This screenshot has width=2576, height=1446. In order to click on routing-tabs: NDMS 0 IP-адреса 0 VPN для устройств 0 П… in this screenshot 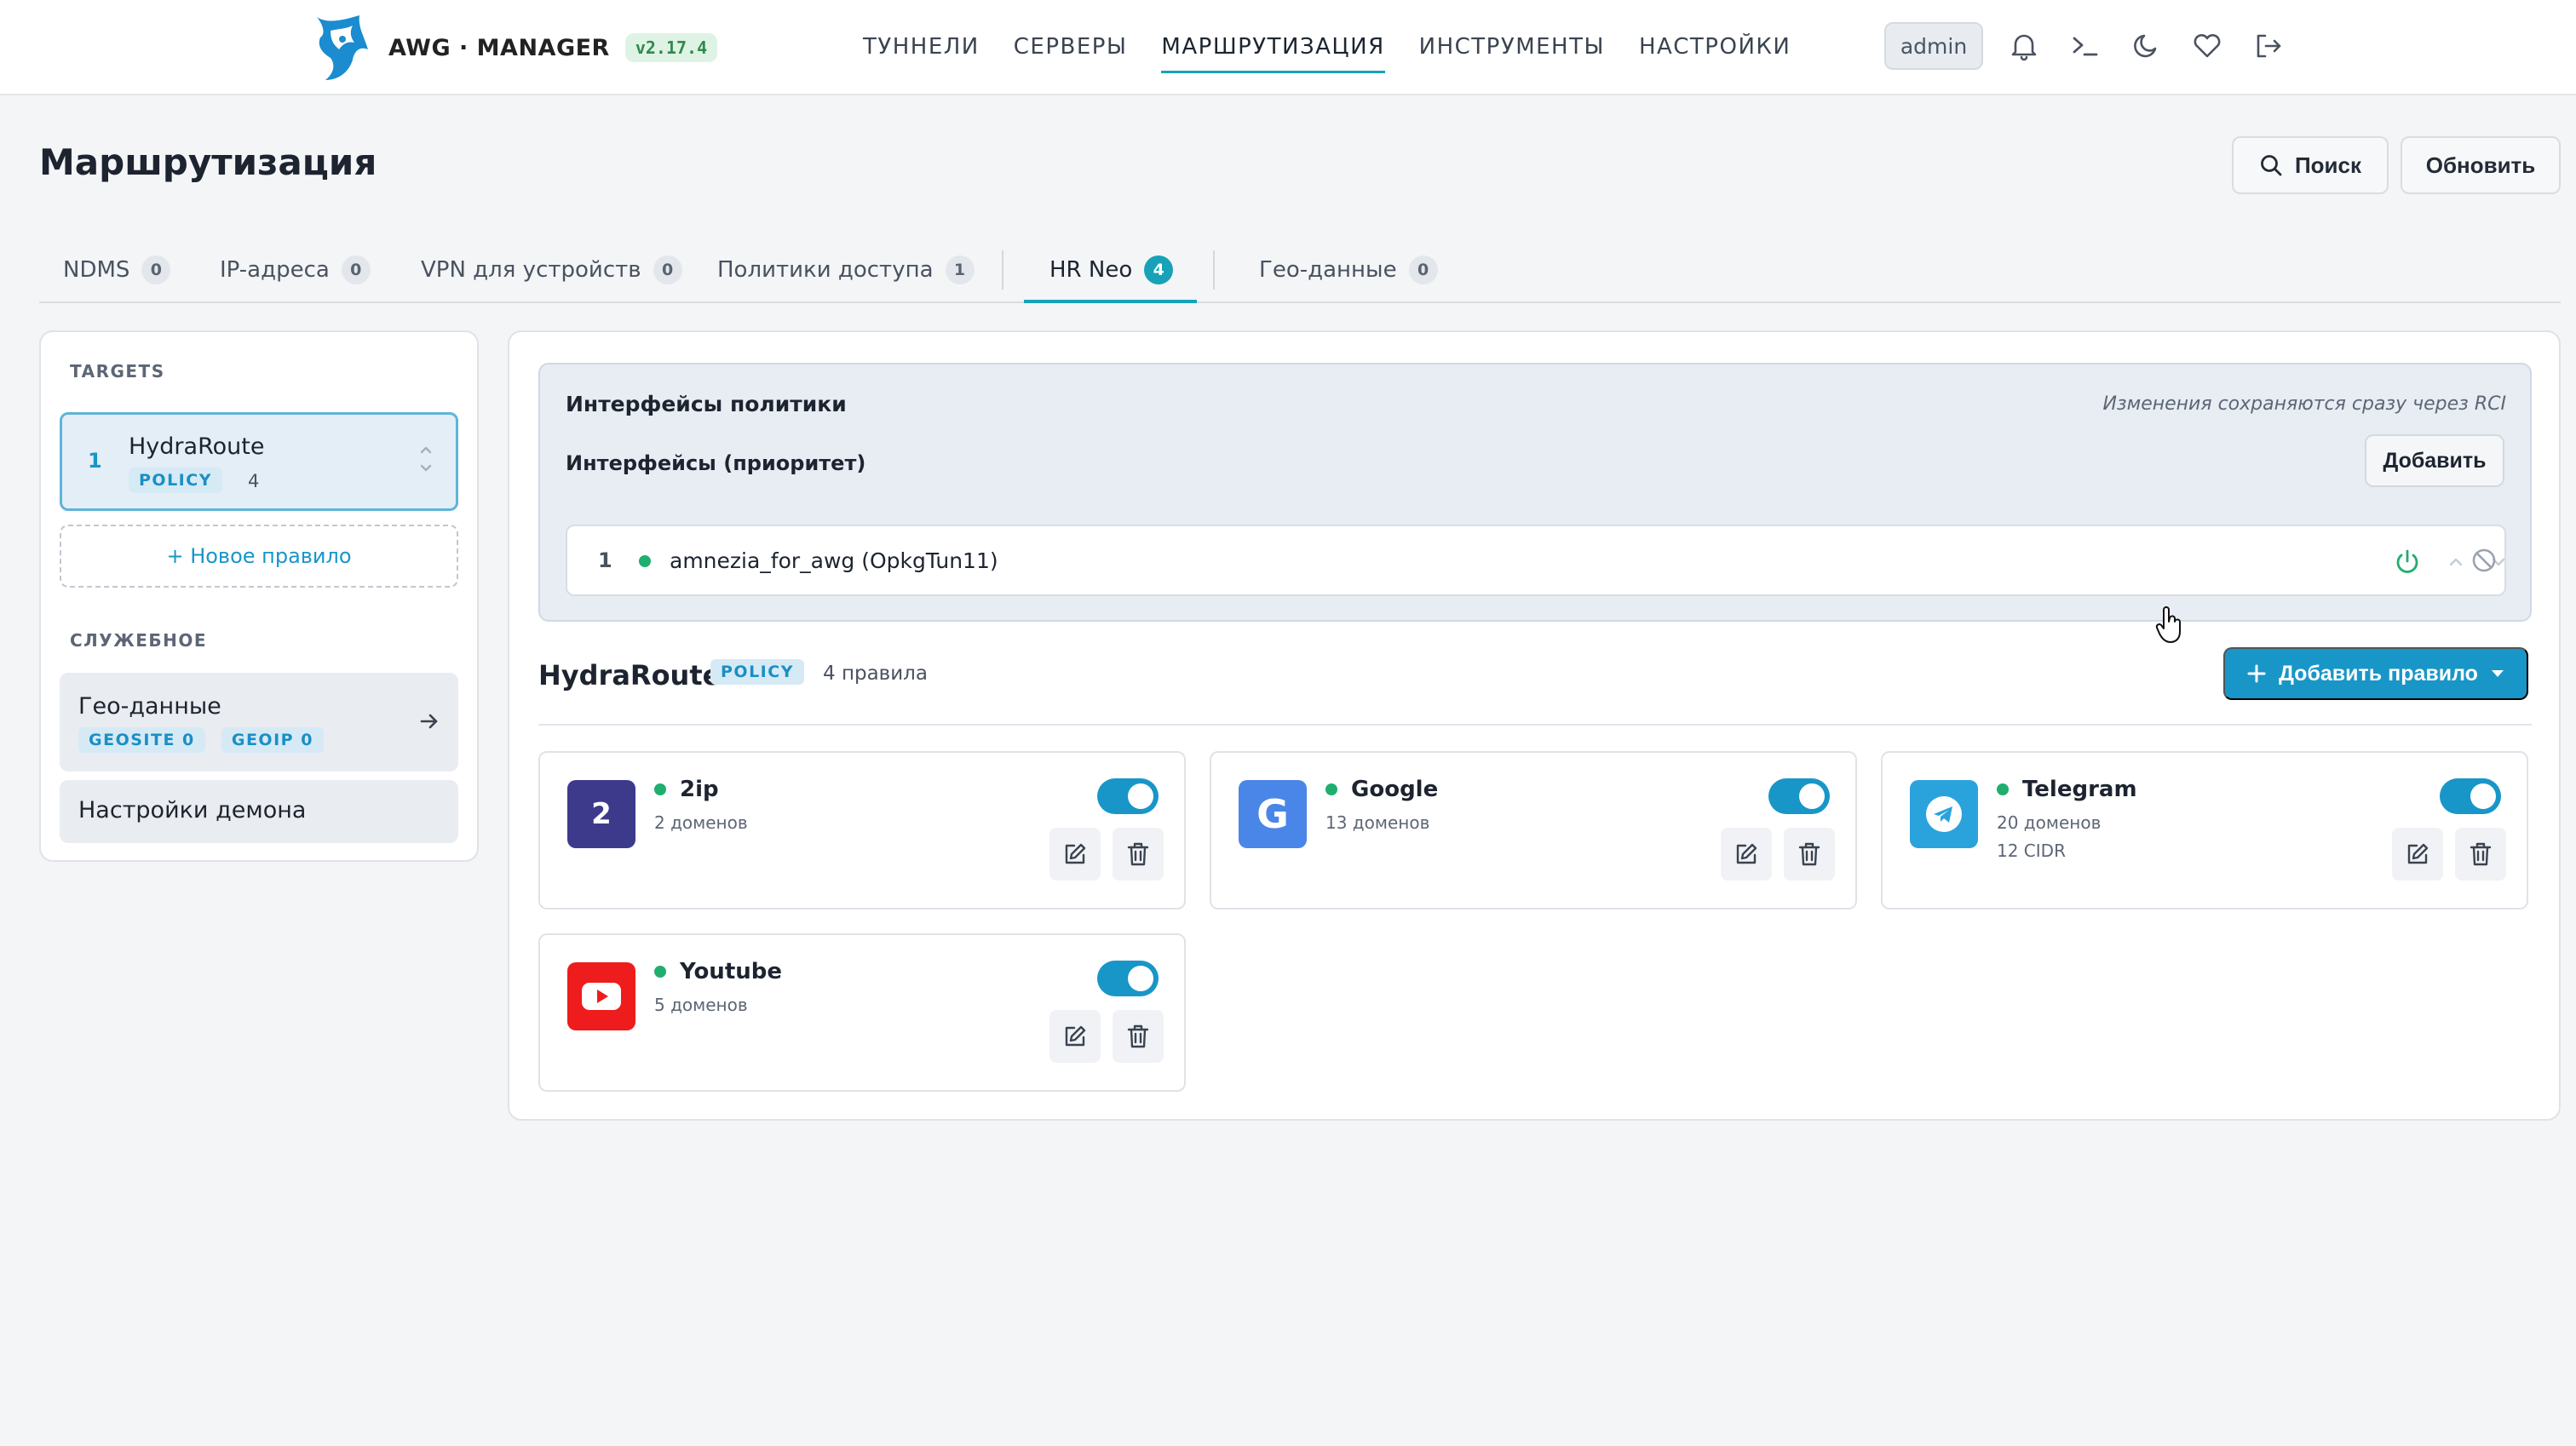, I will do `click(1300, 270)`.